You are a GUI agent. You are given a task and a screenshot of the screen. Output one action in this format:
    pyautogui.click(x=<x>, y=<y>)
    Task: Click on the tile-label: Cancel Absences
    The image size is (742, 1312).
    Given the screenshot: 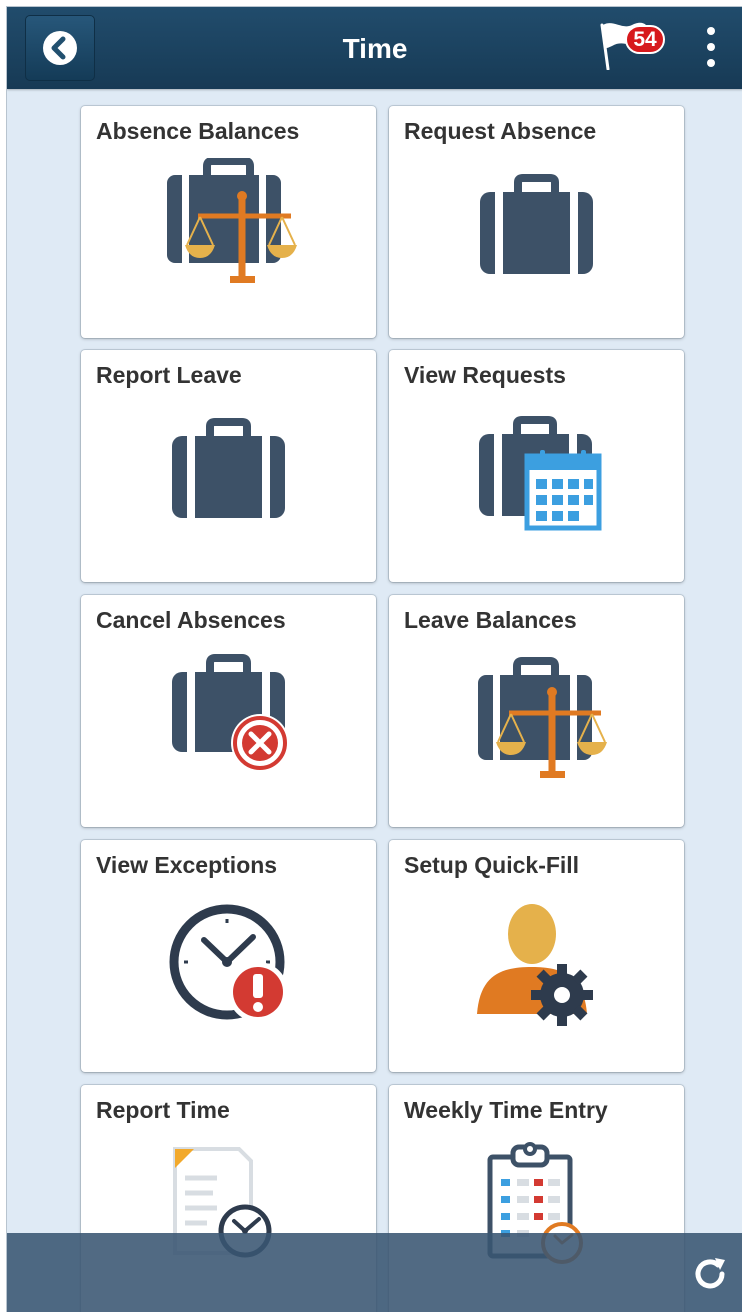 What is the action you would take?
    pyautogui.click(x=191, y=620)
    